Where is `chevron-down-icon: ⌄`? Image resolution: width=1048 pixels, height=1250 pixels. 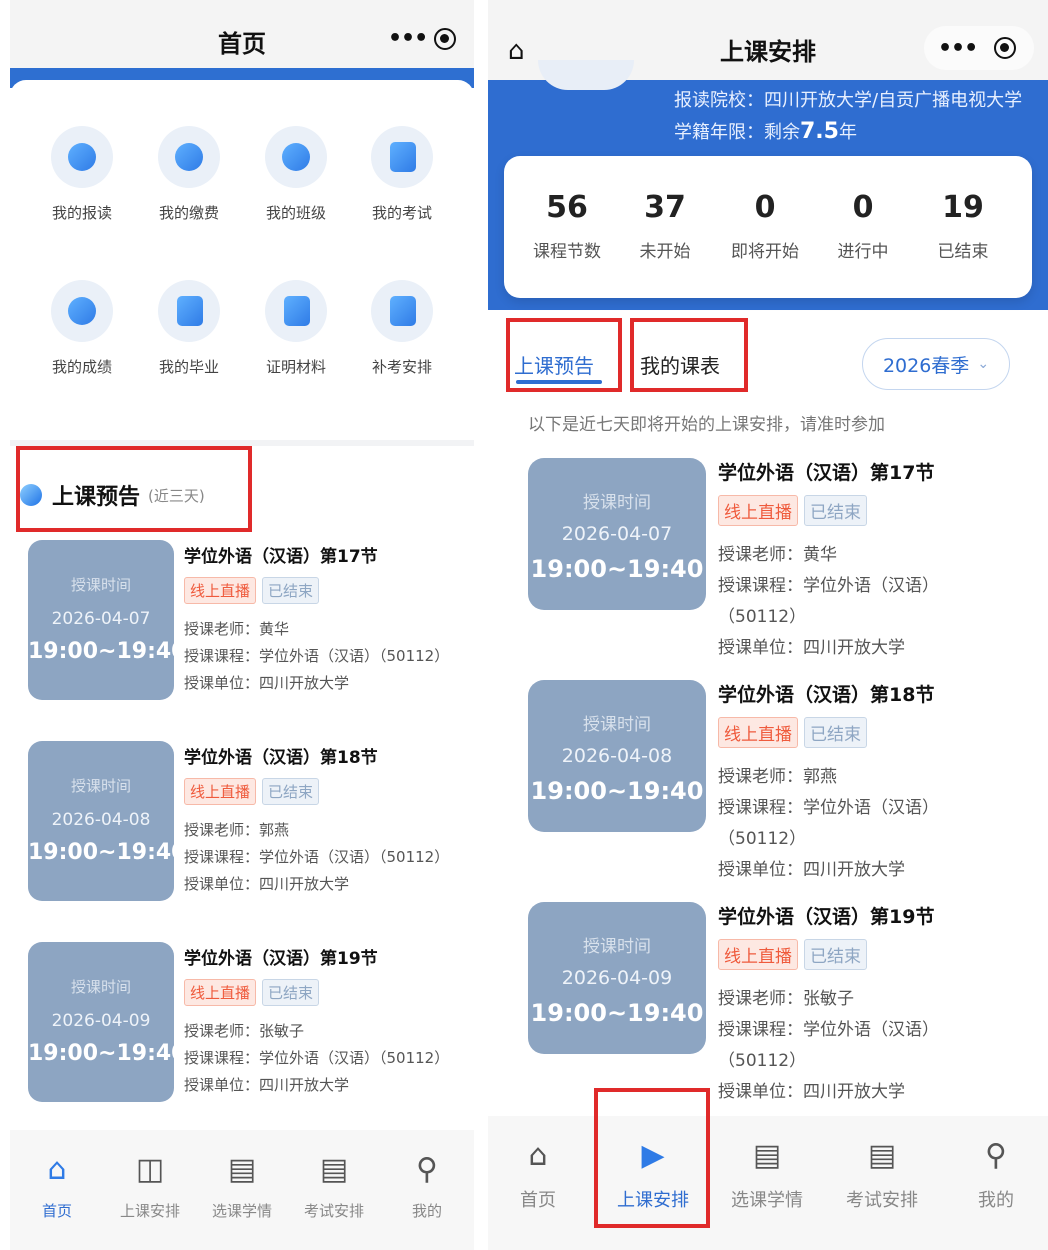
chevron-down-icon: ⌄ is located at coordinates (983, 364).